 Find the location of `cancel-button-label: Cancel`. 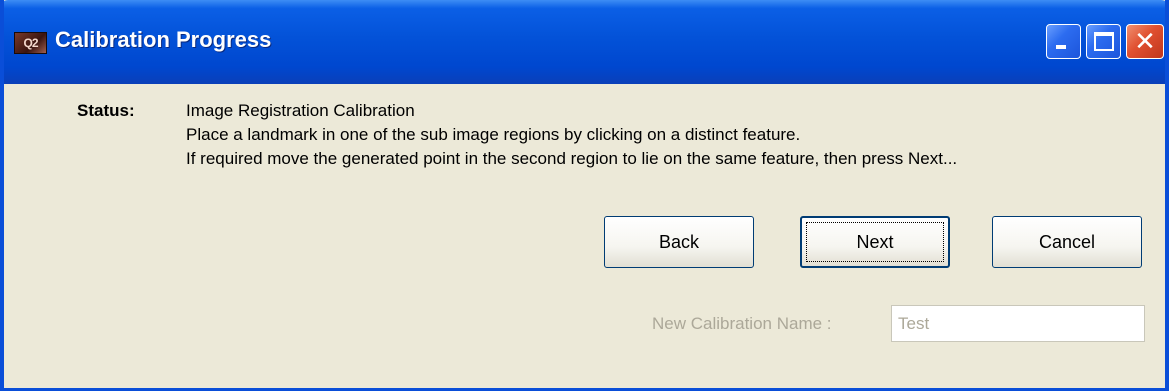

cancel-button-label: Cancel is located at coordinates (1067, 241).